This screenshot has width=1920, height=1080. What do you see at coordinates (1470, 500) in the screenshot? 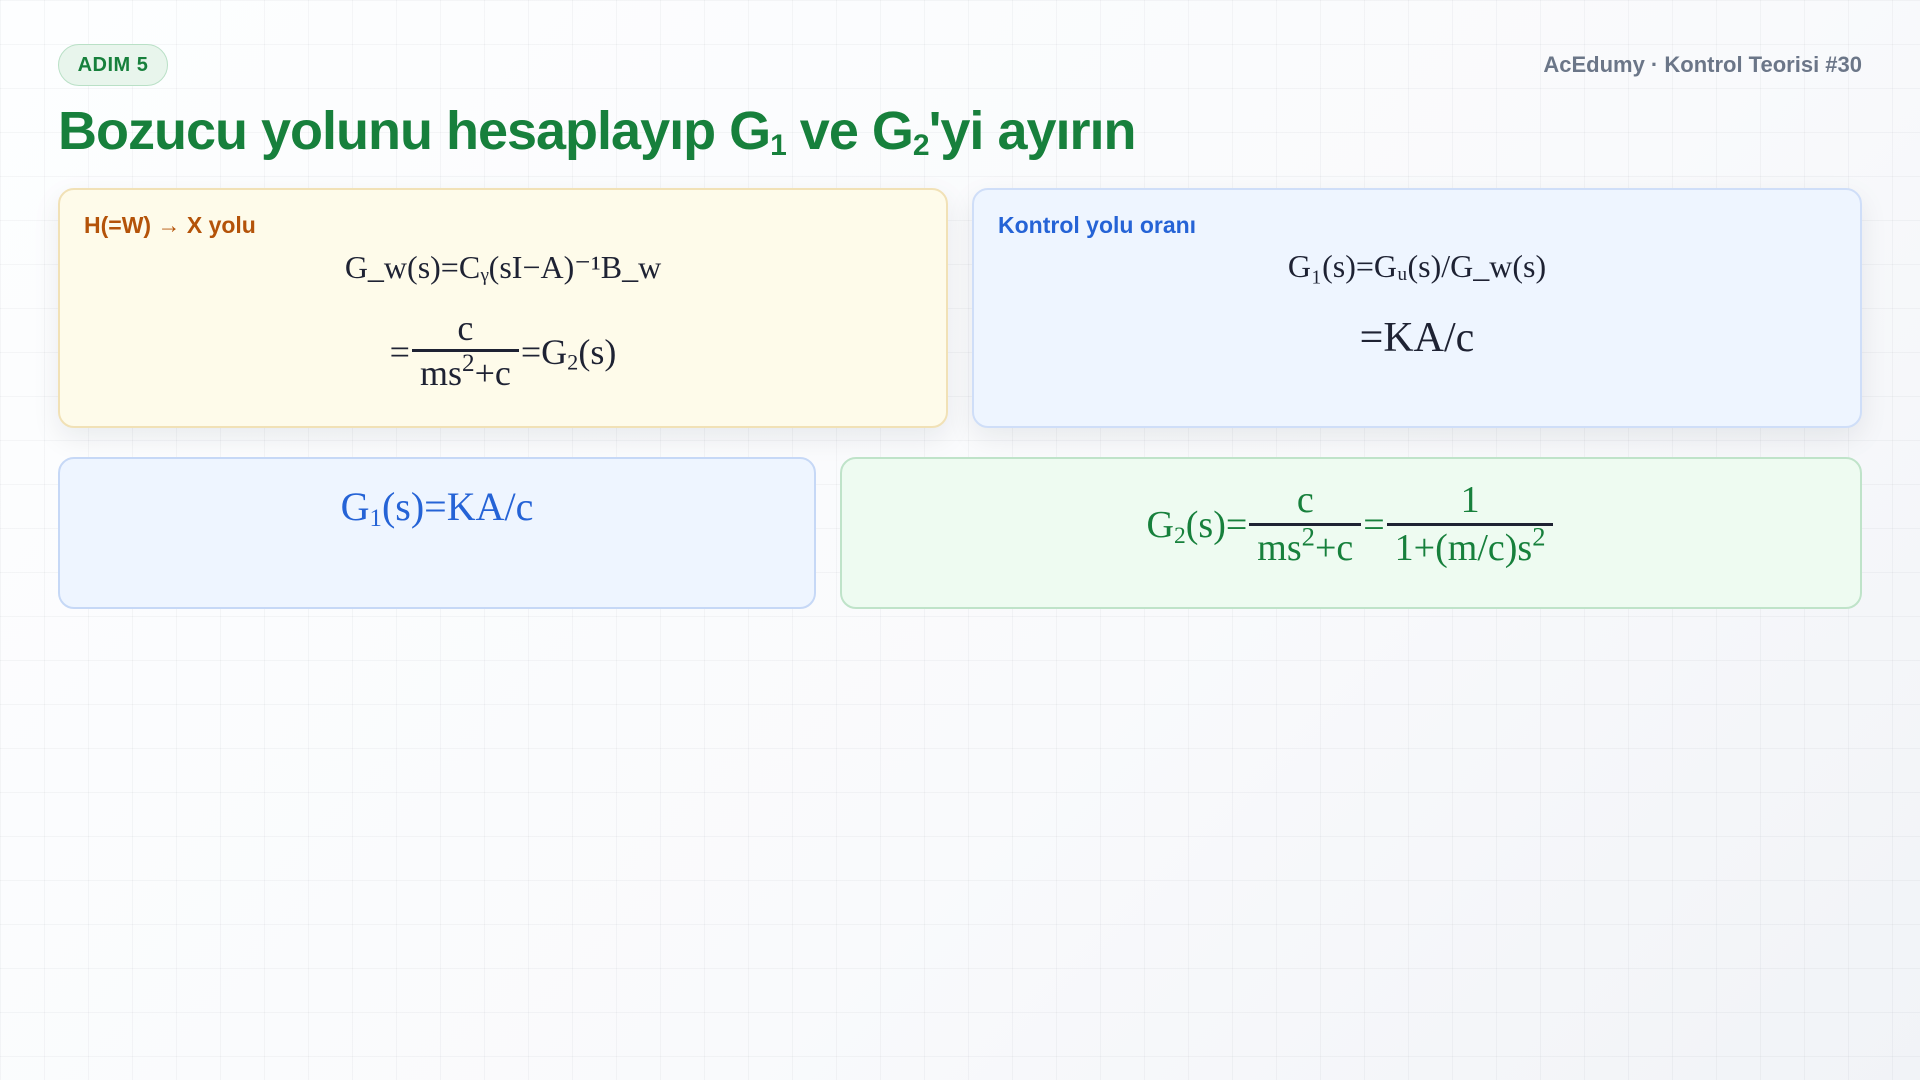
I see `fraction-numerator: 1` at bounding box center [1470, 500].